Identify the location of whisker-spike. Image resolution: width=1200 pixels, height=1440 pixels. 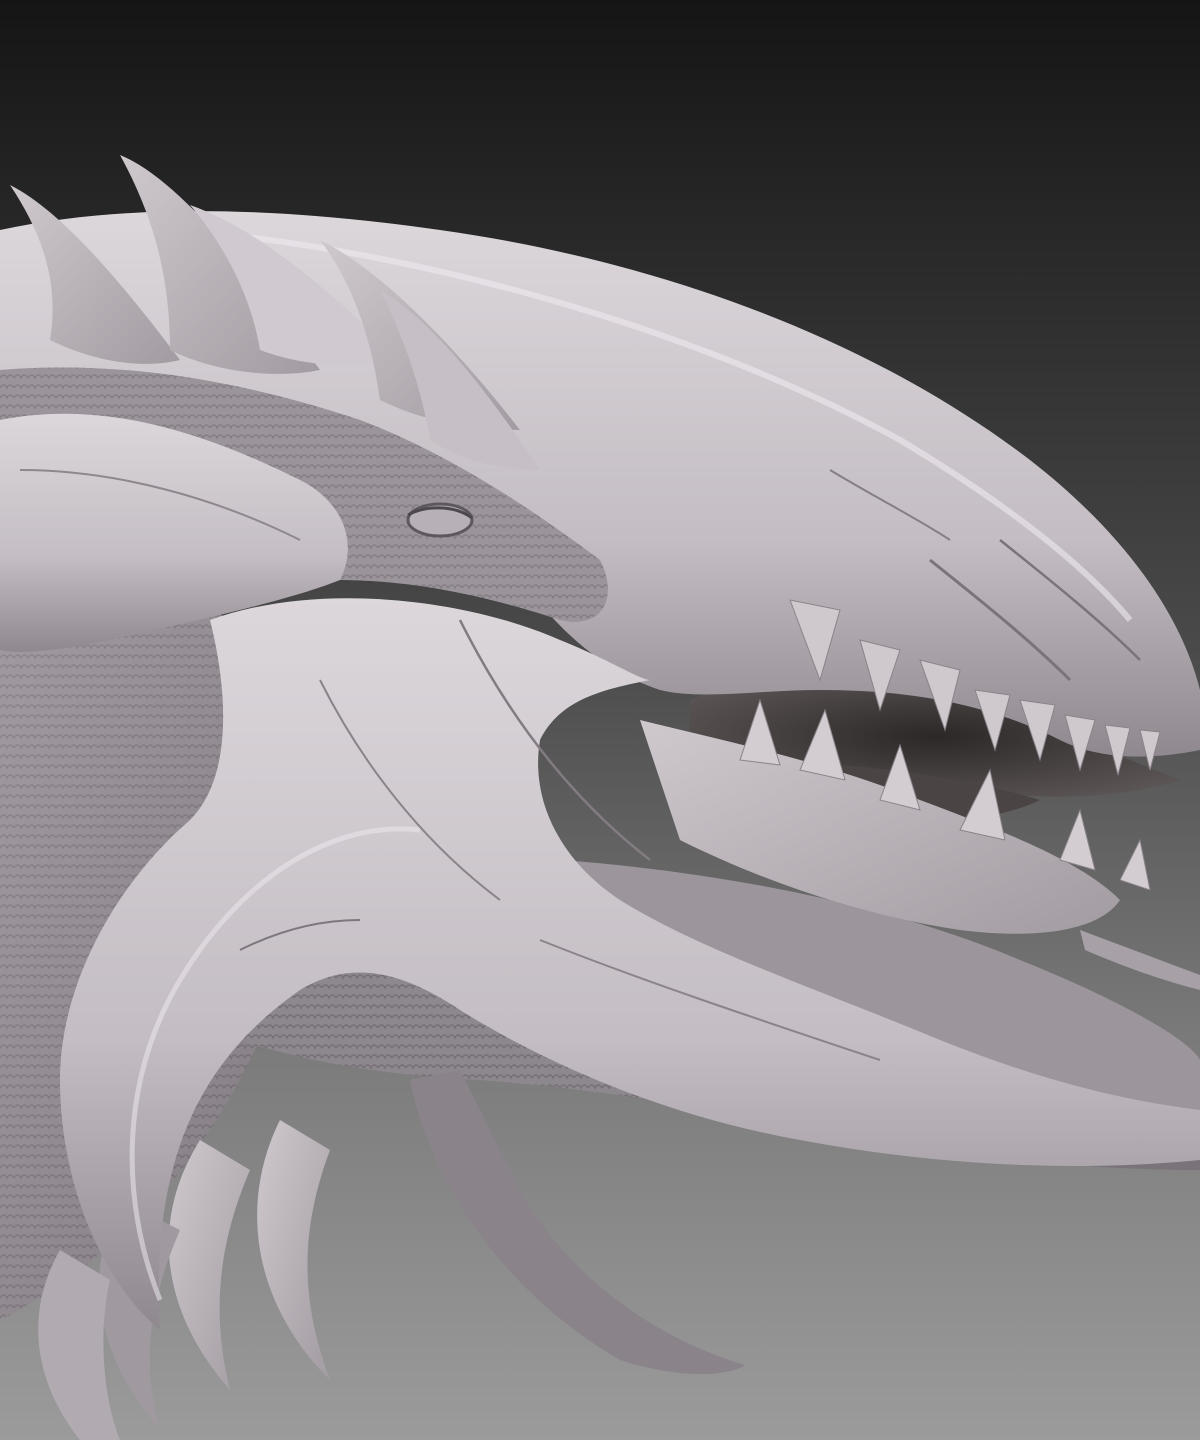
(1140, 960).